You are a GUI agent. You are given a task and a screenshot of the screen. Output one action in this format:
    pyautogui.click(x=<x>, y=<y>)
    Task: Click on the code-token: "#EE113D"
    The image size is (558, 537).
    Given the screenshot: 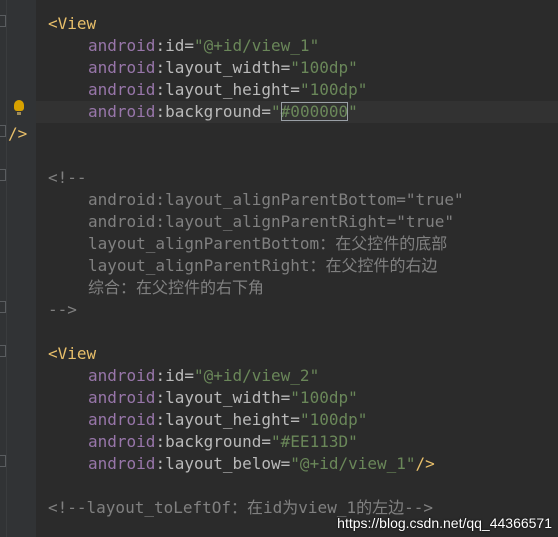 What is the action you would take?
    pyautogui.click(x=314, y=441)
    